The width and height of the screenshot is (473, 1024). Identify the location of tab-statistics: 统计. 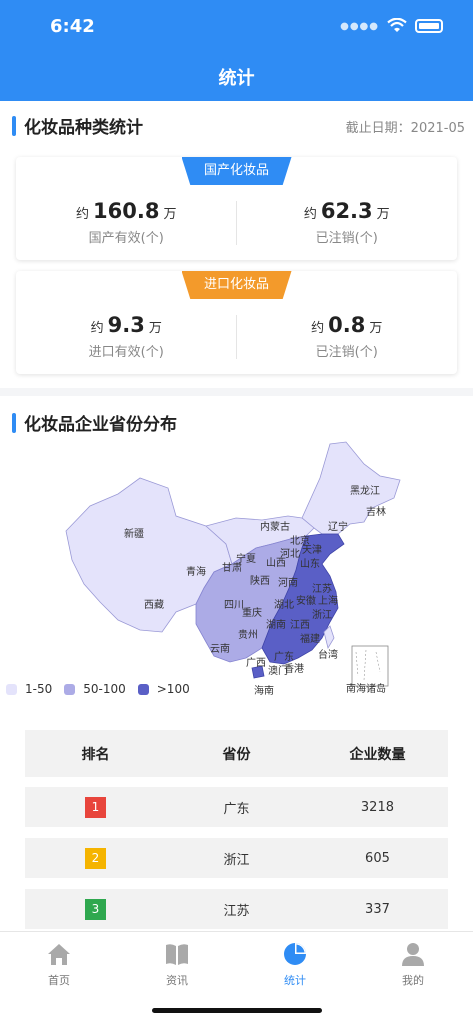
(295, 964).